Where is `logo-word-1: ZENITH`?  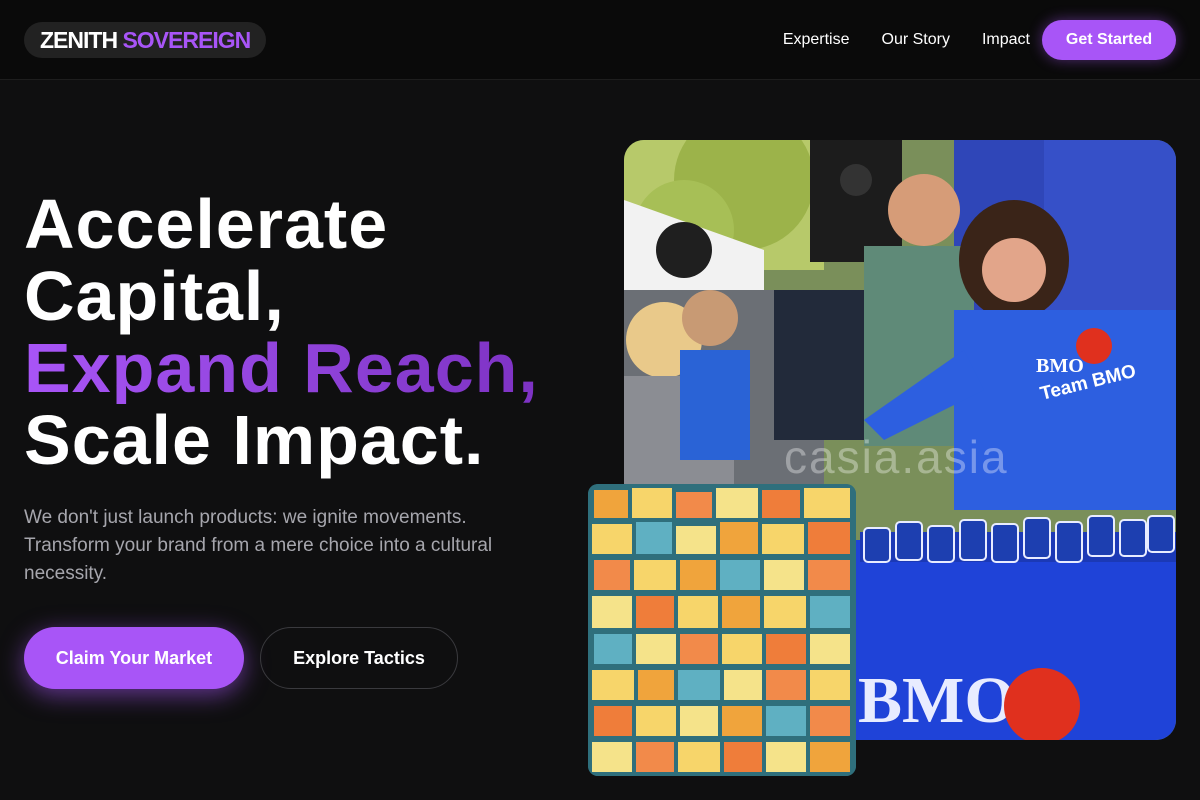
logo-word-1: ZENITH is located at coordinates (79, 40).